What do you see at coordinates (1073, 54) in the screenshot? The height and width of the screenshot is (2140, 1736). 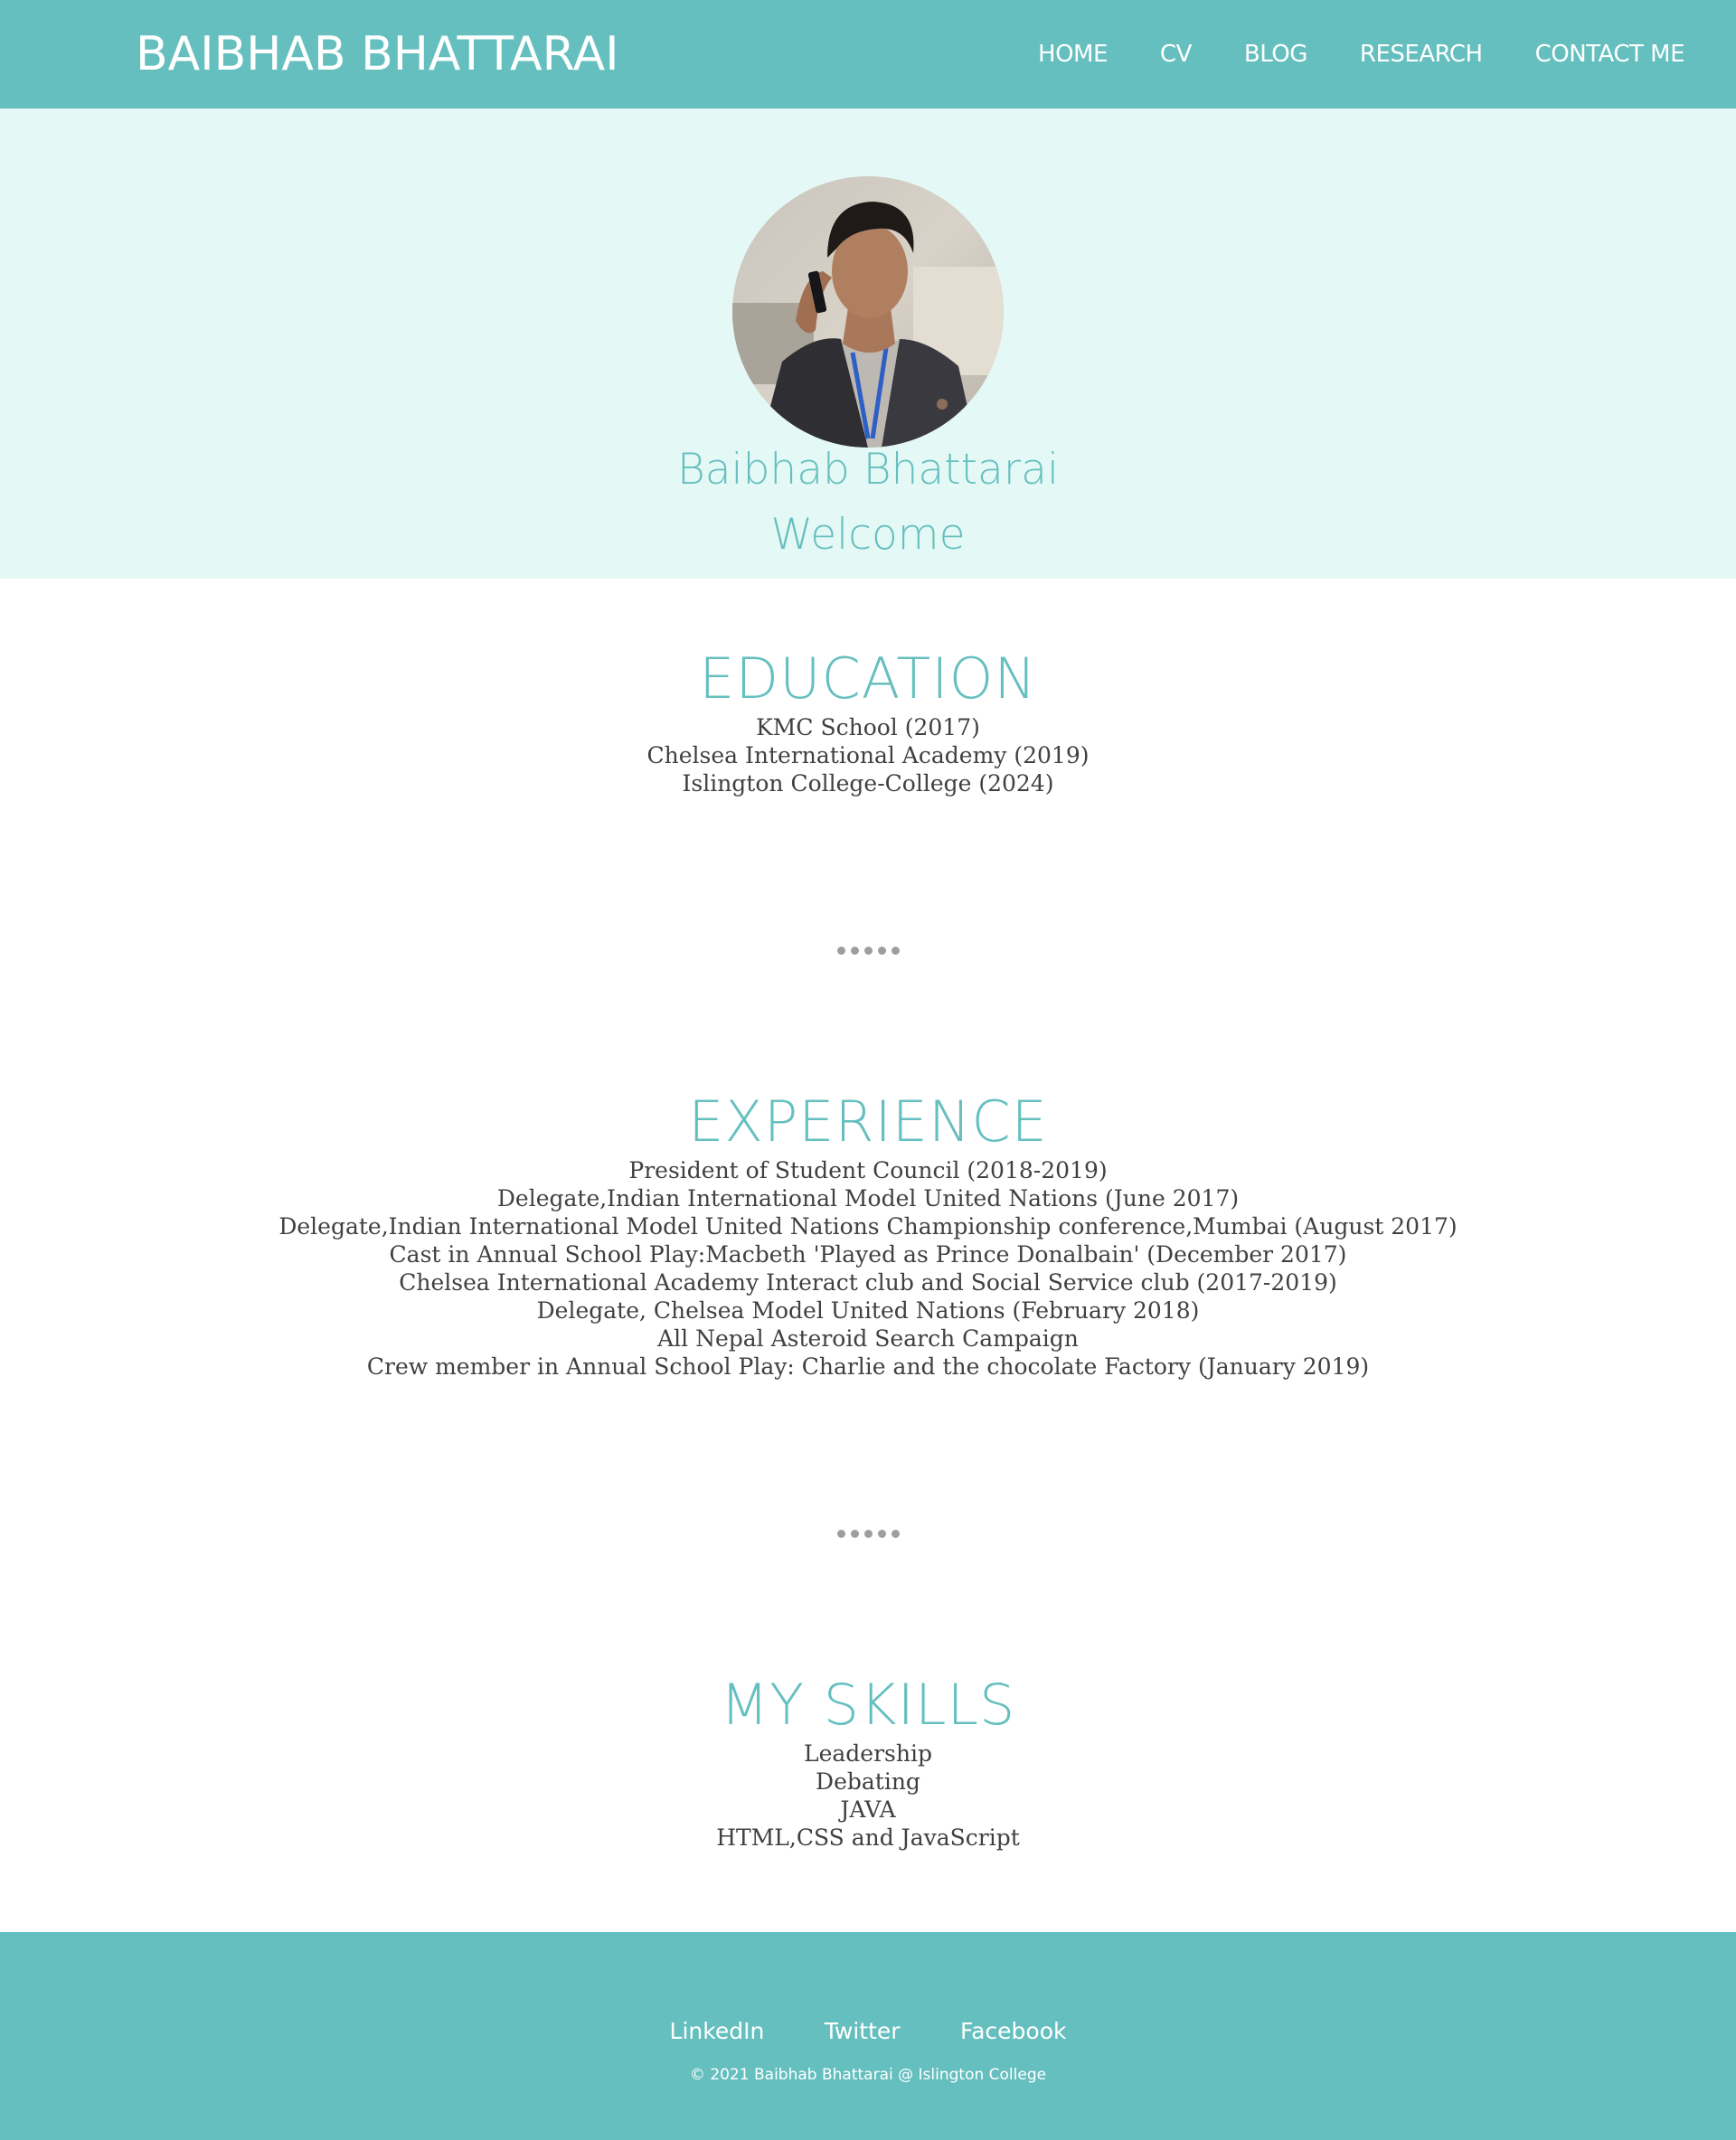 I see `nav-home: HOME` at bounding box center [1073, 54].